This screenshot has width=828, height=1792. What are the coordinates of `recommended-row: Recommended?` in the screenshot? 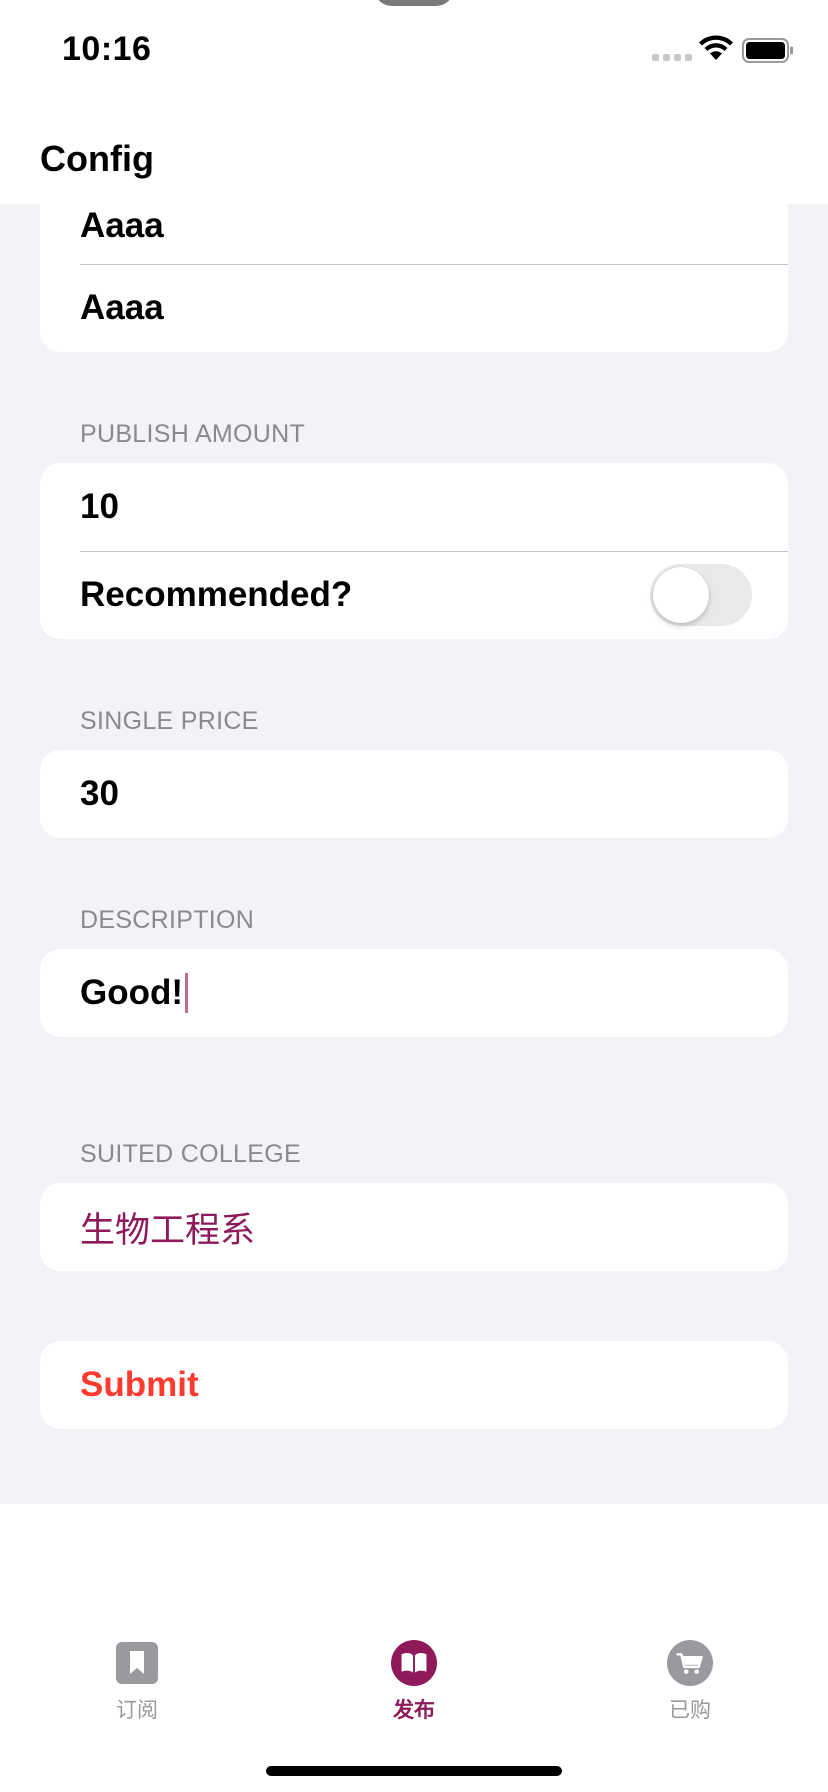 It's located at (414, 595).